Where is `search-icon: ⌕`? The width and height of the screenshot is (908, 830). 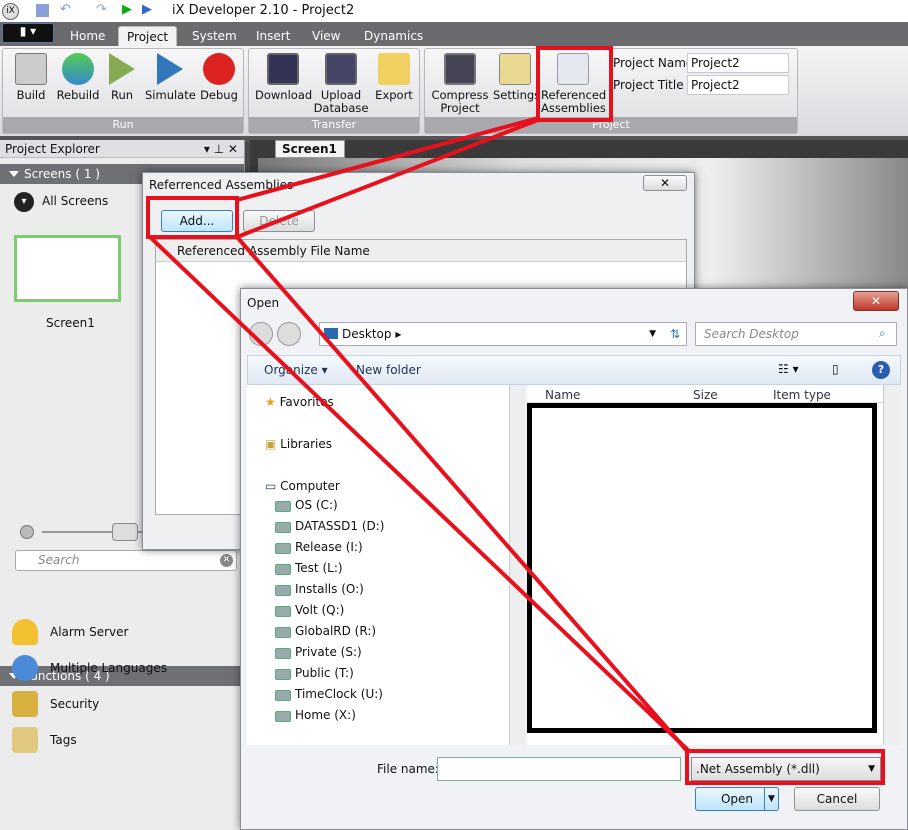
search-icon: ⌕ is located at coordinates (882, 333).